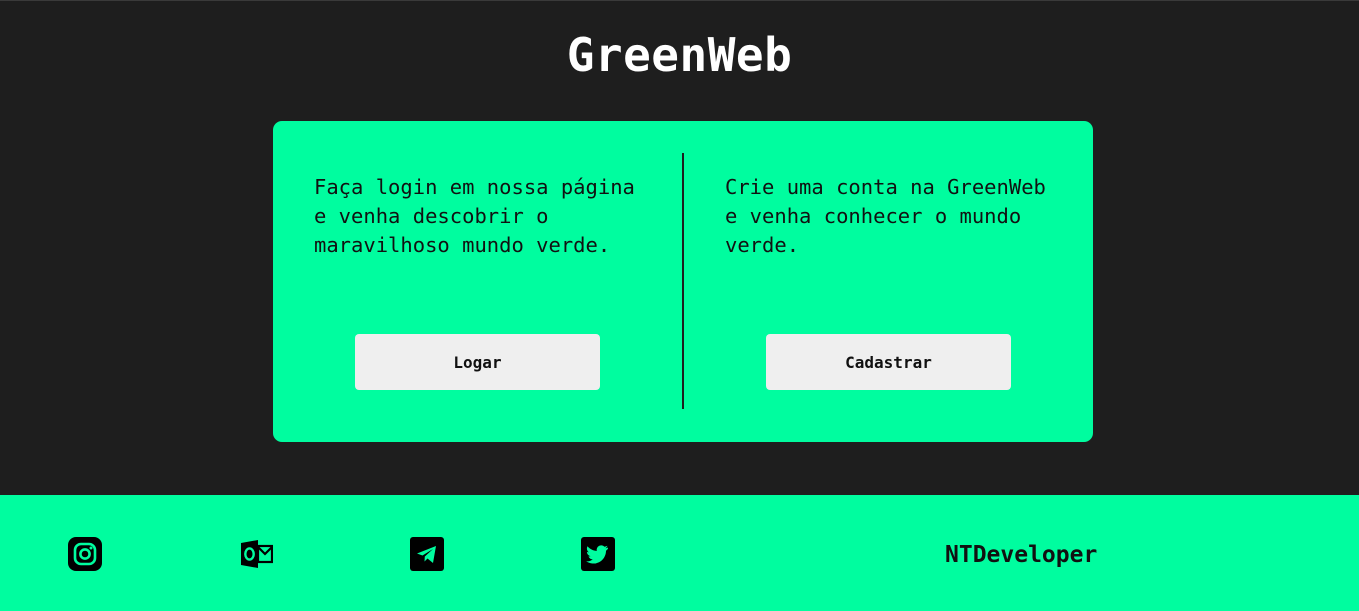 The width and height of the screenshot is (1359, 611). I want to click on twitter-icon, so click(598, 554).